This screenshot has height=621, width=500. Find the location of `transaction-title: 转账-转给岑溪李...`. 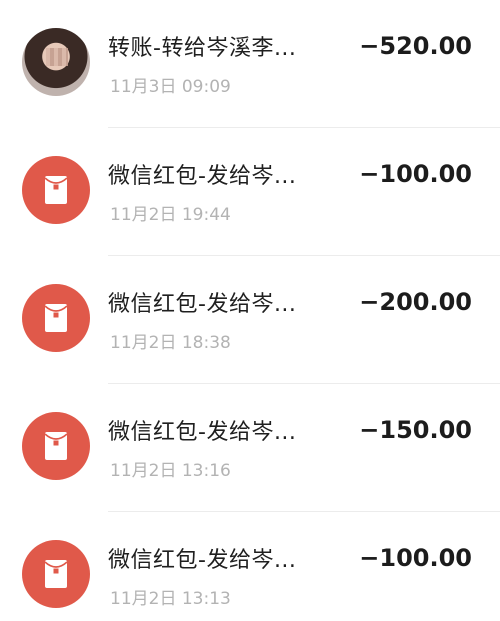

transaction-title: 转账-转给岑溪李... is located at coordinates (202, 48).